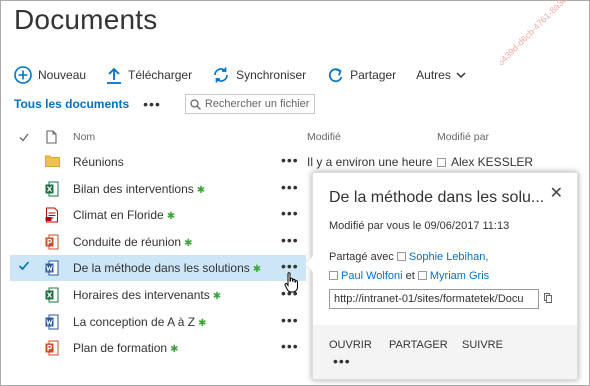 The height and width of the screenshot is (386, 590). Describe the element at coordinates (141, 295) in the screenshot. I see `file-name: Horaires des intervenants` at that location.